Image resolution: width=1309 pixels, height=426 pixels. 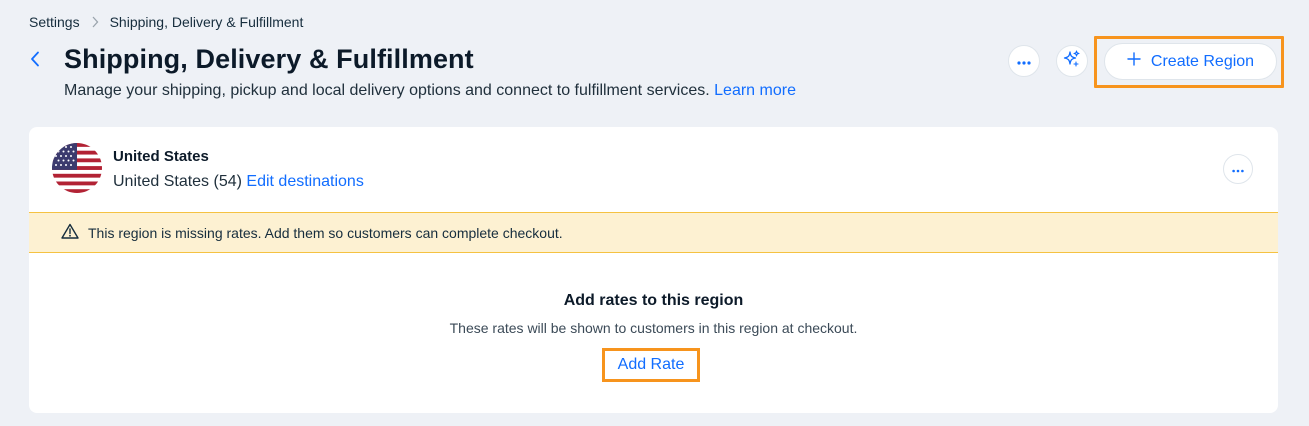 What do you see at coordinates (77, 168) in the screenshot?
I see `us-flag-icon` at bounding box center [77, 168].